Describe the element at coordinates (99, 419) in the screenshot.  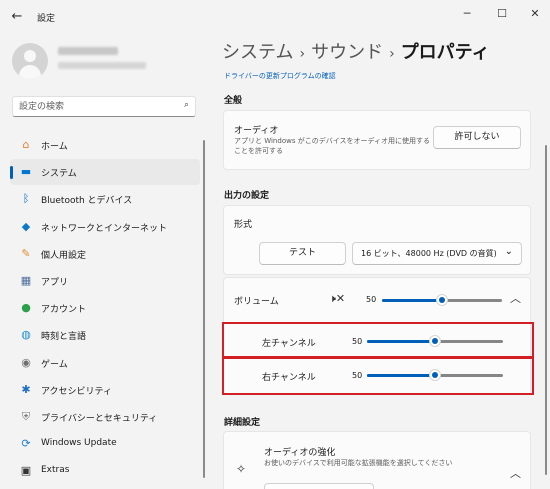
I see `sidebar-item-label: プライバシーとセキュリティ` at that location.